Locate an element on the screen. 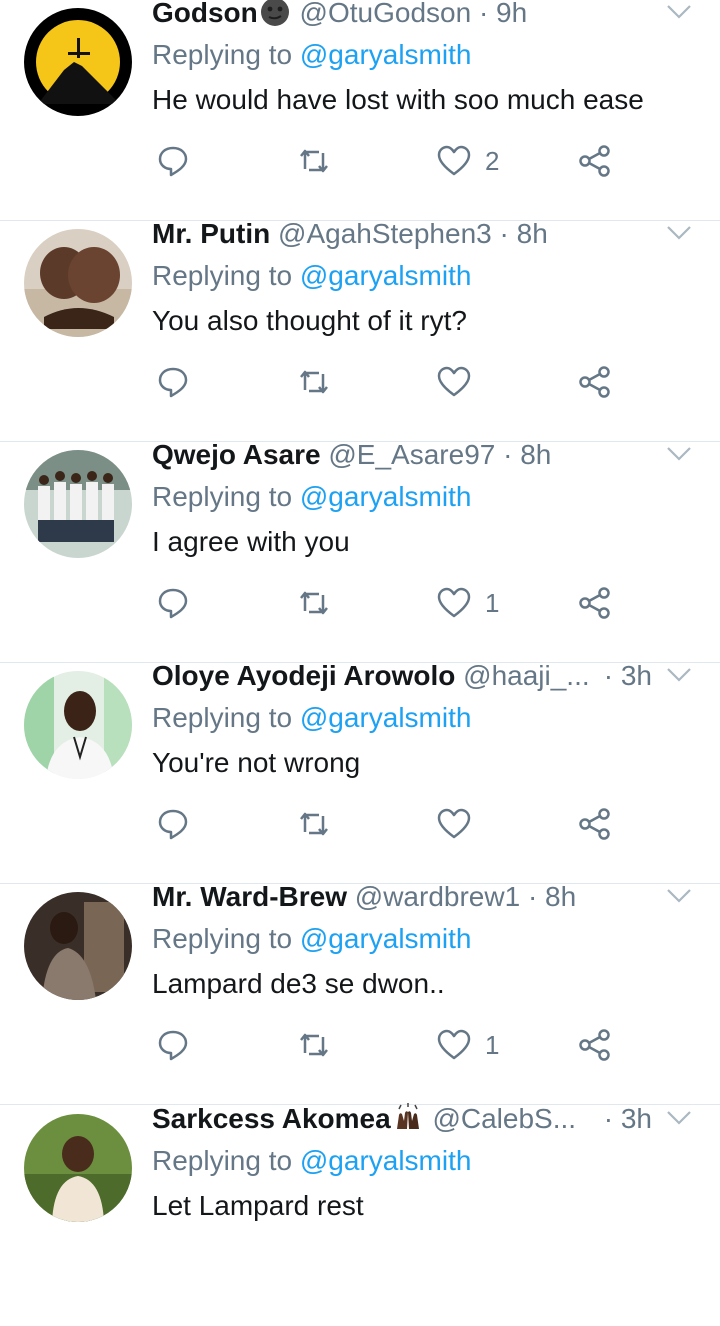 The width and height of the screenshot is (720, 1326). like-button: 2 is located at coordinates (468, 161).